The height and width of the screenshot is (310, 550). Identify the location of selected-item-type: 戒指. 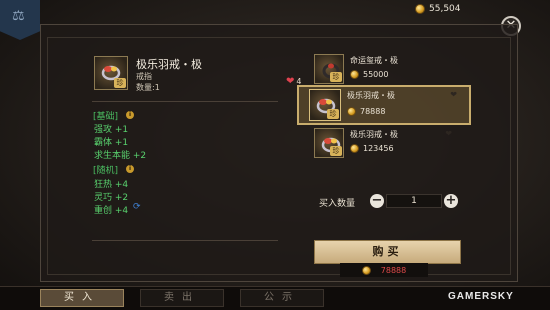
(144, 76).